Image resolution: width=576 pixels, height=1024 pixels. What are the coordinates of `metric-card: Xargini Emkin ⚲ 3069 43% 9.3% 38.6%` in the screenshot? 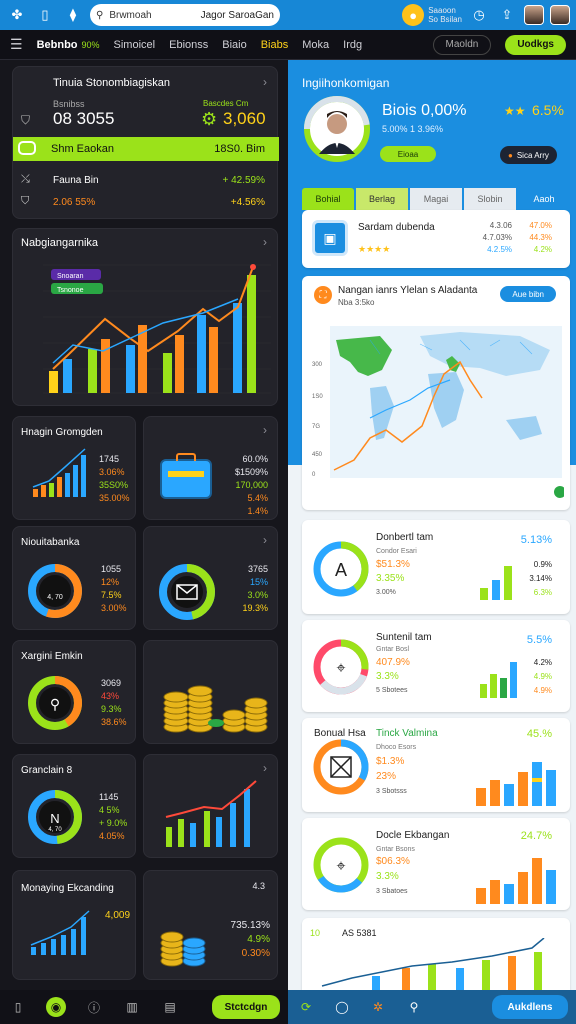 It's located at (74, 692).